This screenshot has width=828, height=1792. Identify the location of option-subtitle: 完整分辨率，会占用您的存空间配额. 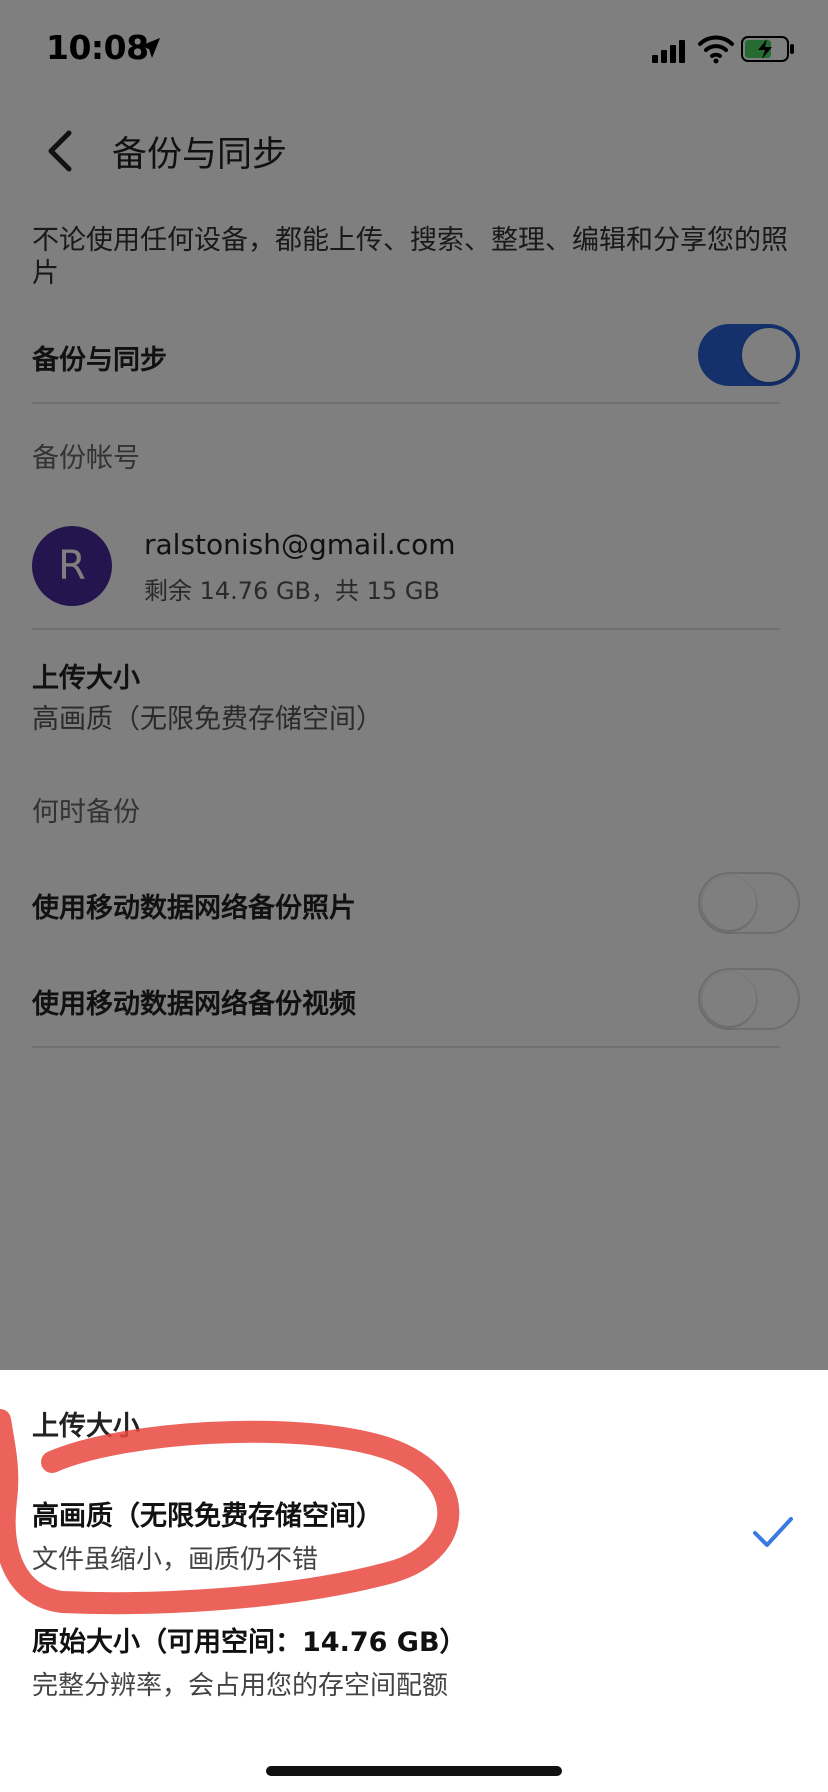
(240, 1686).